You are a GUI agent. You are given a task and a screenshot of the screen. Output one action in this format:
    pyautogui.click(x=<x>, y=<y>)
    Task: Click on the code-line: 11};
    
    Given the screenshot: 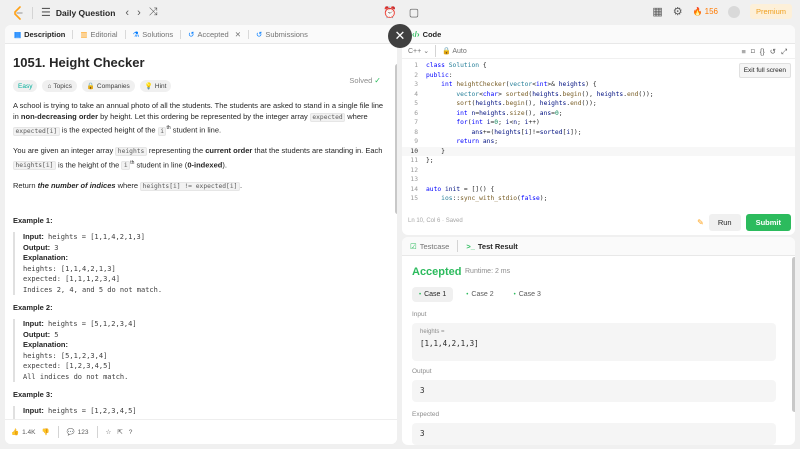 What is the action you would take?
    pyautogui.click(x=422, y=160)
    